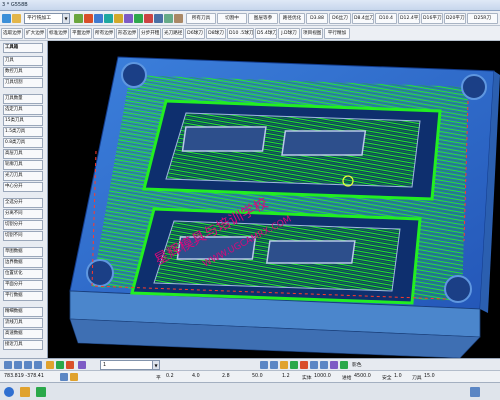  Describe the element at coordinates (286, 376) in the screenshot. I see `param-value: 1.2` at that location.